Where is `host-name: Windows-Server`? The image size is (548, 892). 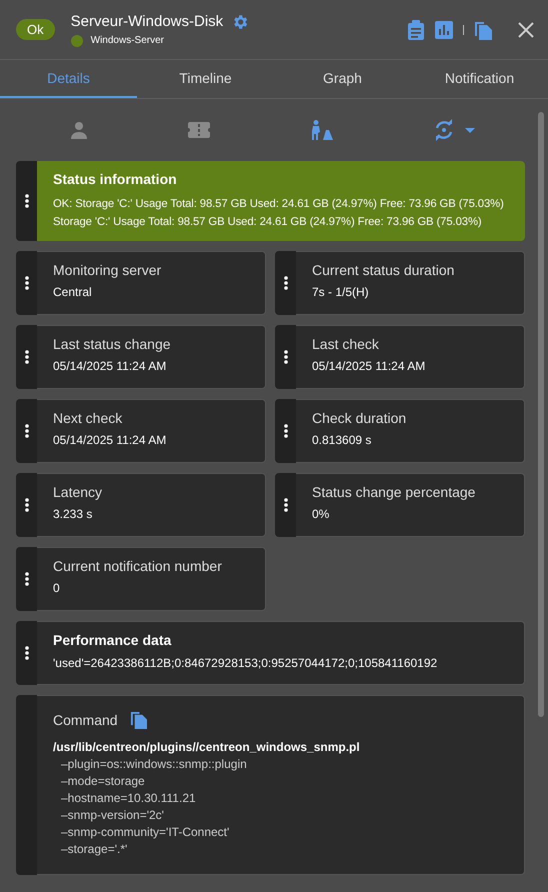 host-name: Windows-Server is located at coordinates (127, 40).